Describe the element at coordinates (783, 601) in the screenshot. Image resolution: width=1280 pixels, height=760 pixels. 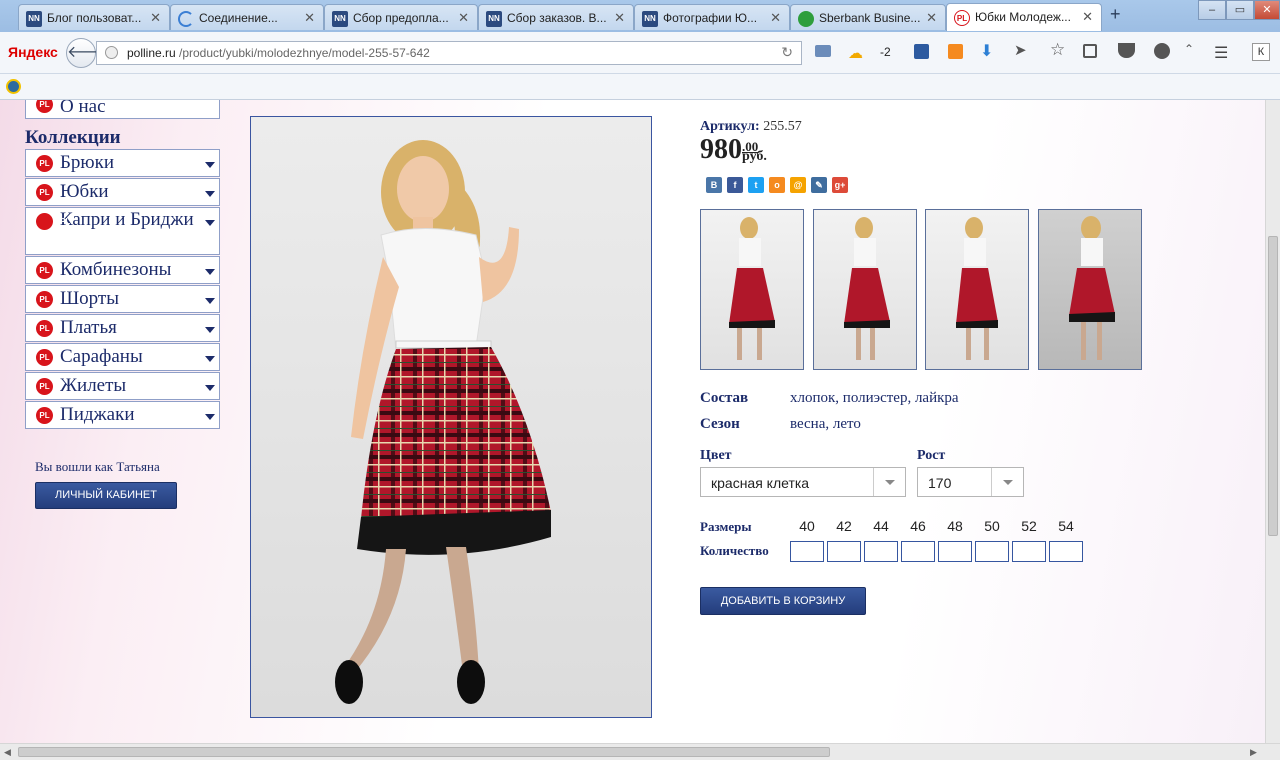
I see `add-to-cart-button: ДОБАВИТЬ В КОРЗИНУ` at that location.